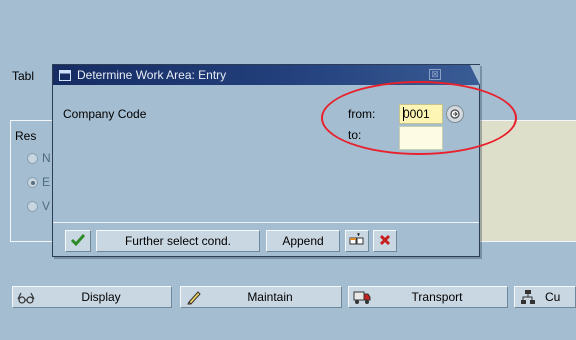 This screenshot has height=340, width=576. What do you see at coordinates (362, 114) in the screenshot?
I see `from-label: from:` at bounding box center [362, 114].